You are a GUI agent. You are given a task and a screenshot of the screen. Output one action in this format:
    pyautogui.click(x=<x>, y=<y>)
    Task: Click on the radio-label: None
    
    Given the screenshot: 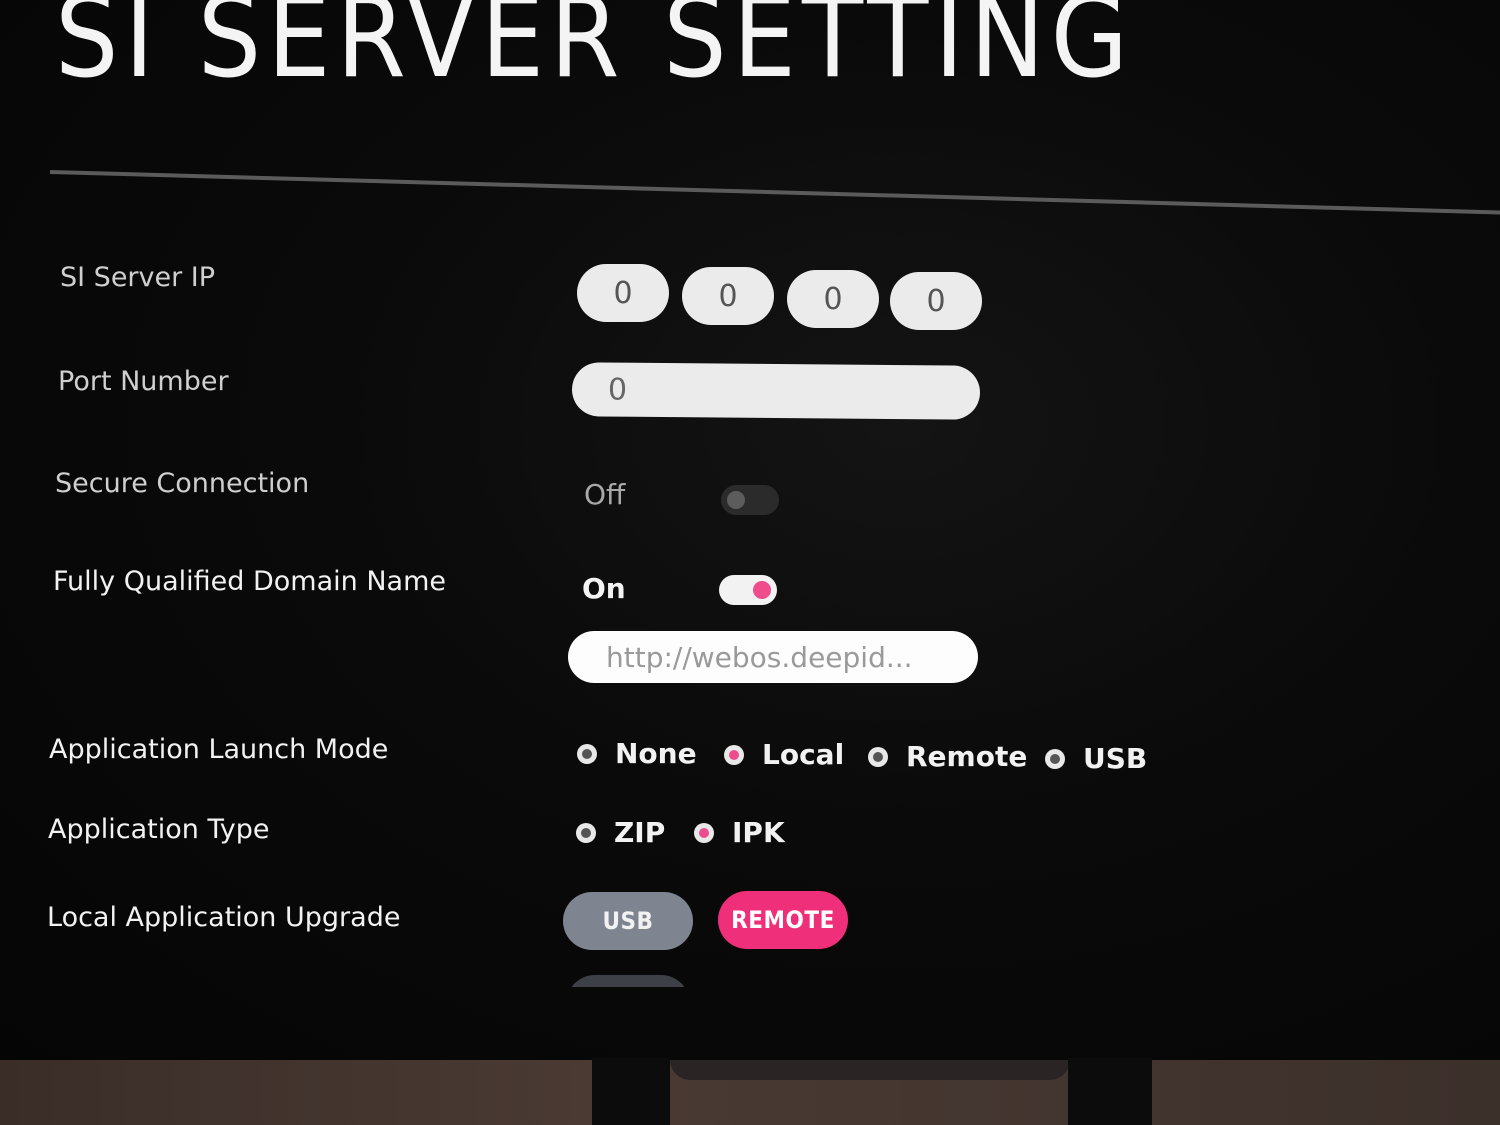 What is the action you would take?
    pyautogui.click(x=656, y=753)
    